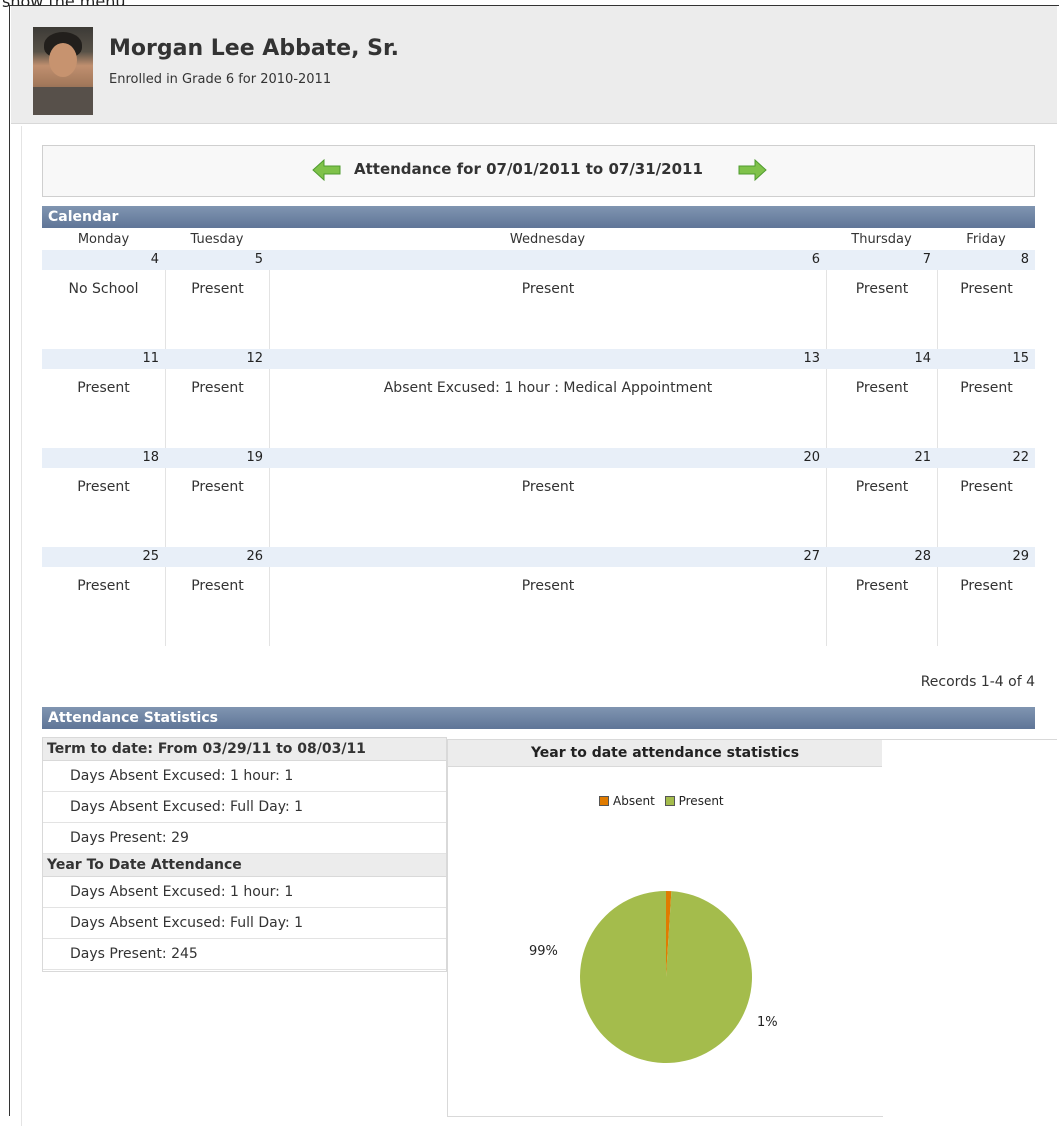  Describe the element at coordinates (986, 260) in the screenshot. I see `date-number: 8` at that location.